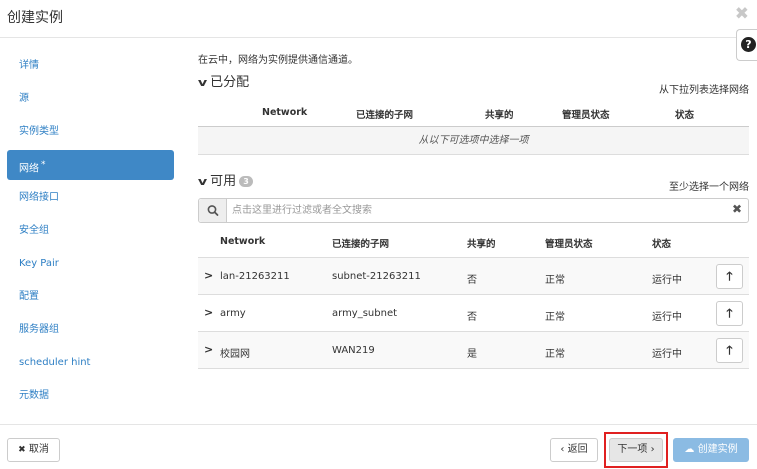  I want to click on sidebar-item-label: 网络, so click(29, 169).